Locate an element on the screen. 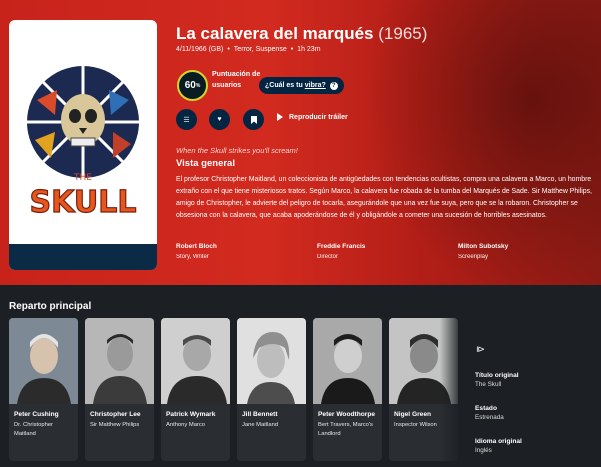 This screenshot has width=601, height=467. vibe-button: ¿Cuál es tu vibra? ? is located at coordinates (301, 85).